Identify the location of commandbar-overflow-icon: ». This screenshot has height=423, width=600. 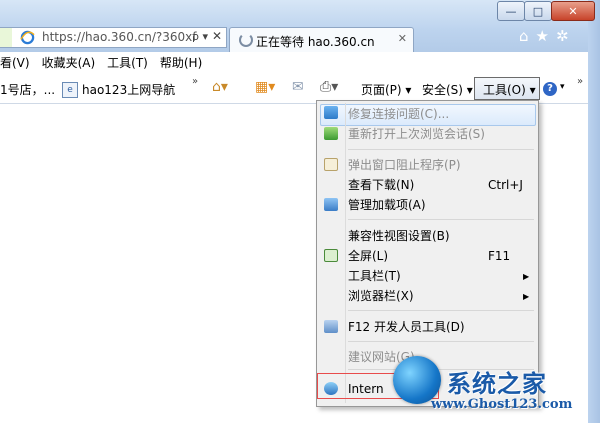
(580, 81).